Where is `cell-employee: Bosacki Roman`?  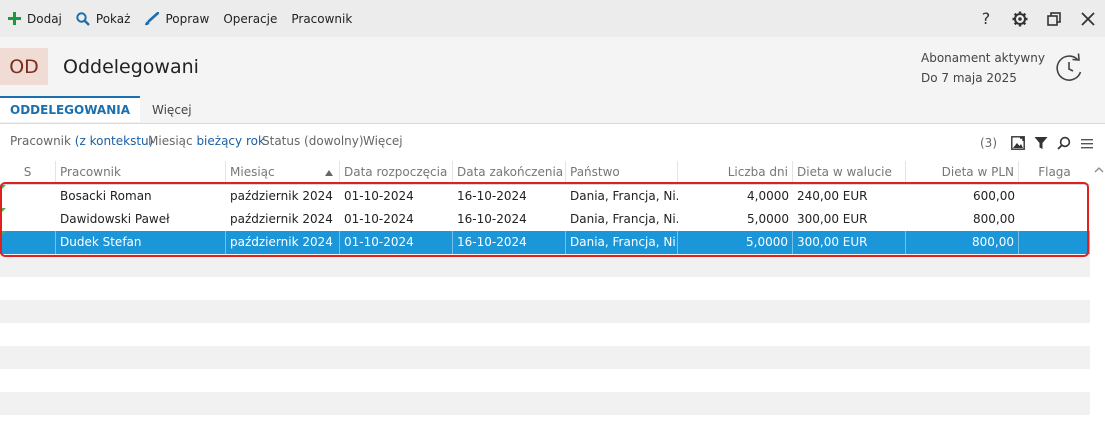 cell-employee: Bosacki Roman is located at coordinates (106, 196).